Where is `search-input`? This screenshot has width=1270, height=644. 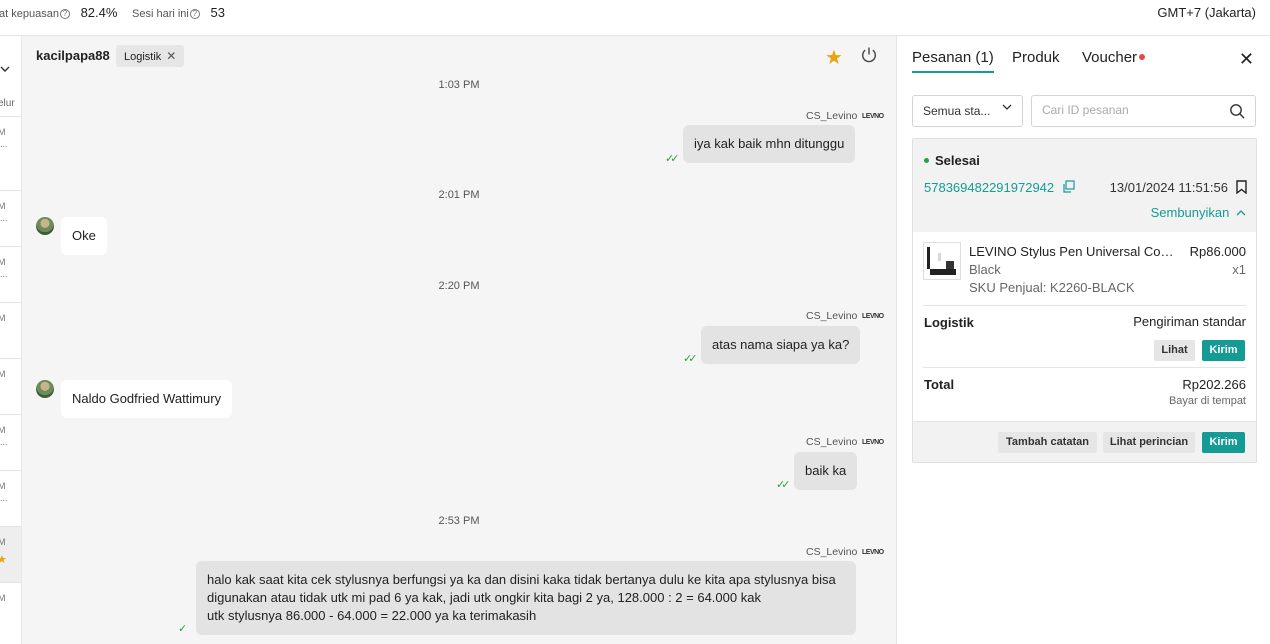 search-input is located at coordinates (1127, 110).